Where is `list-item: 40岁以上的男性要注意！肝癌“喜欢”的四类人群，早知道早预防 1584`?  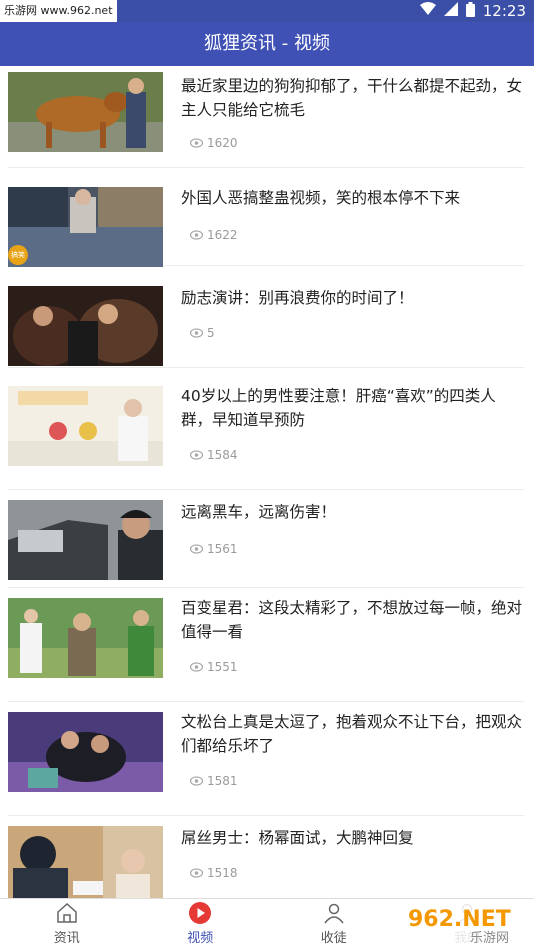 list-item: 40岁以上的男性要注意！肝癌“喜欢”的四类人群，早知道早预防 1584 is located at coordinates (266, 433).